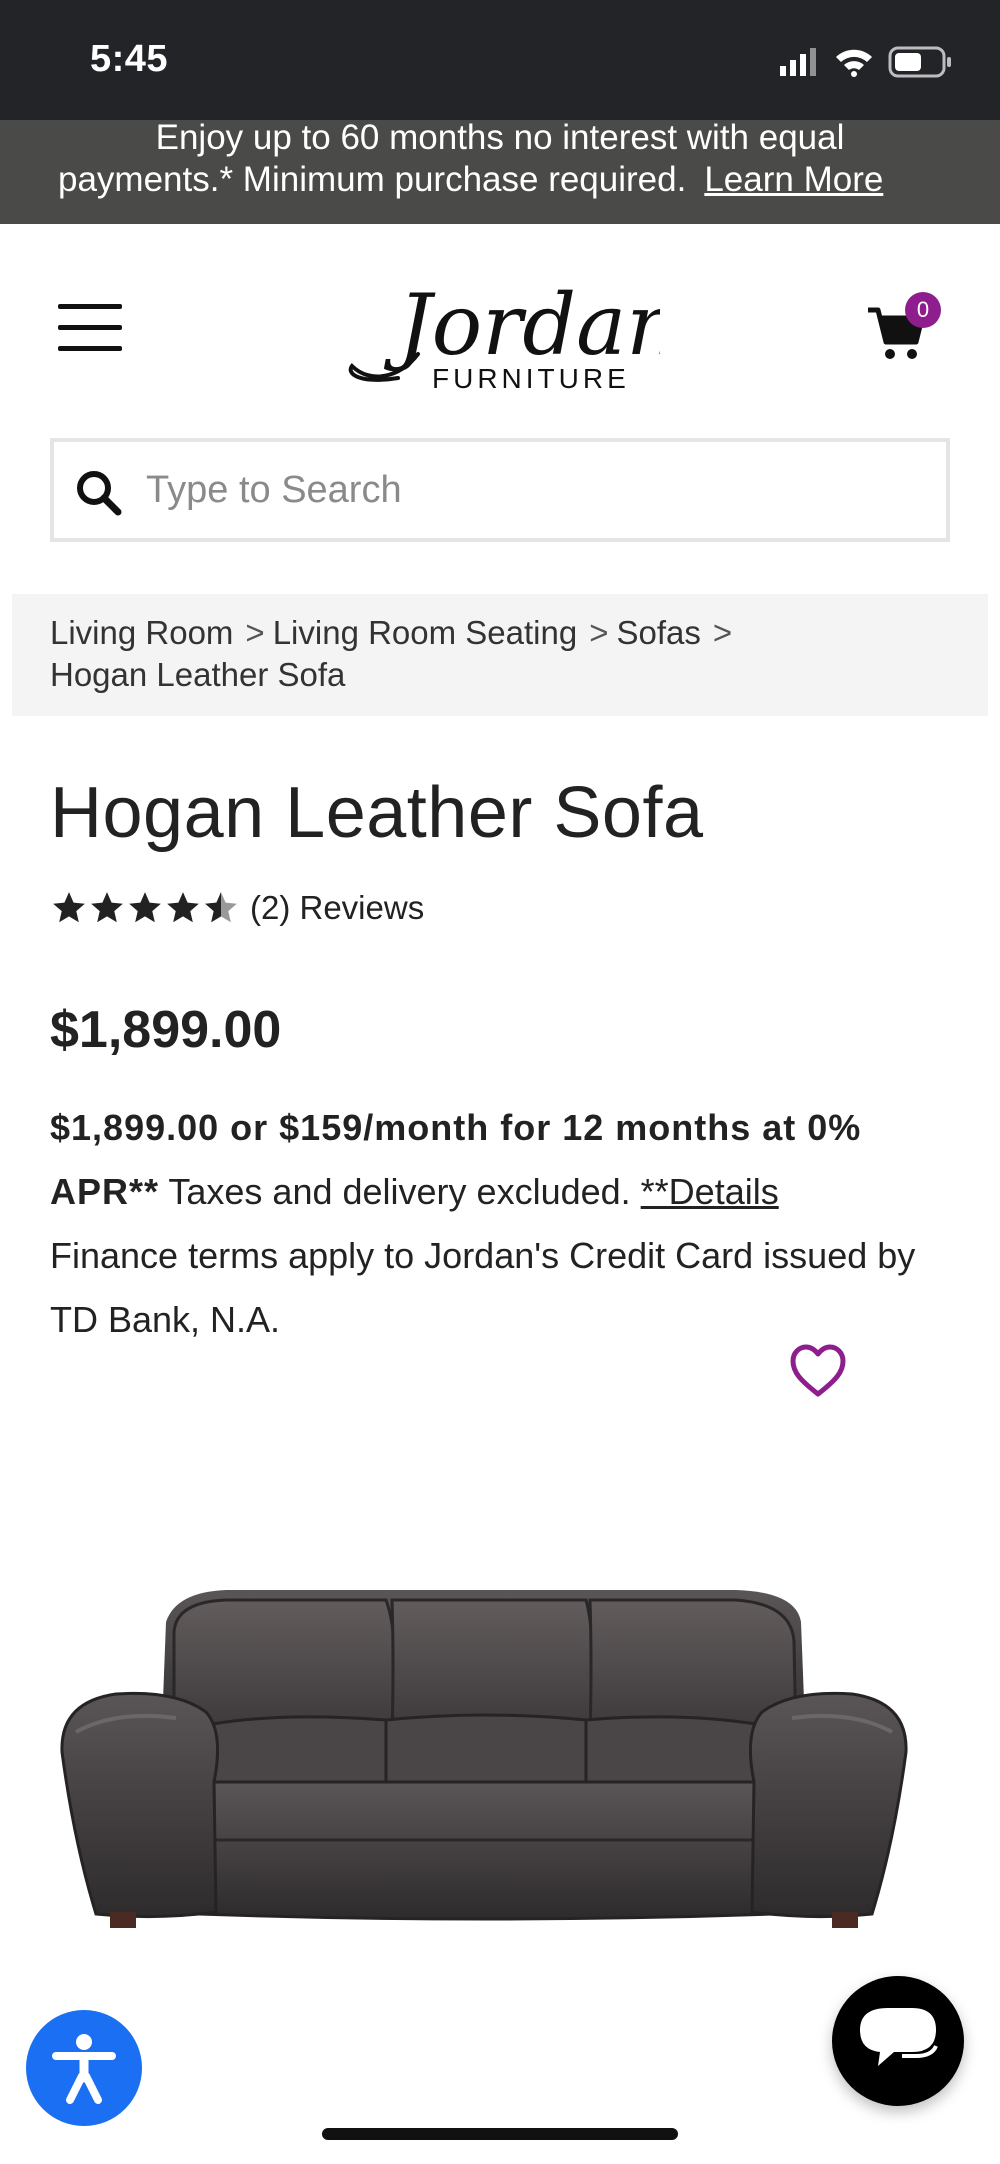 The width and height of the screenshot is (1000, 2164). I want to click on finance-text: Taxes and delivery excluded., so click(400, 1191).